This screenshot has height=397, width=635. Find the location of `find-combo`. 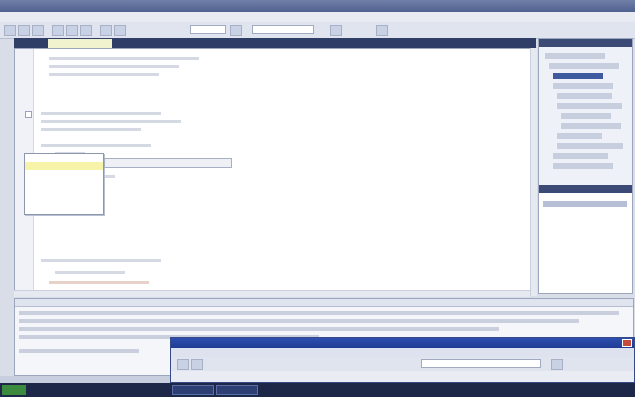

find-combo is located at coordinates (283, 29).